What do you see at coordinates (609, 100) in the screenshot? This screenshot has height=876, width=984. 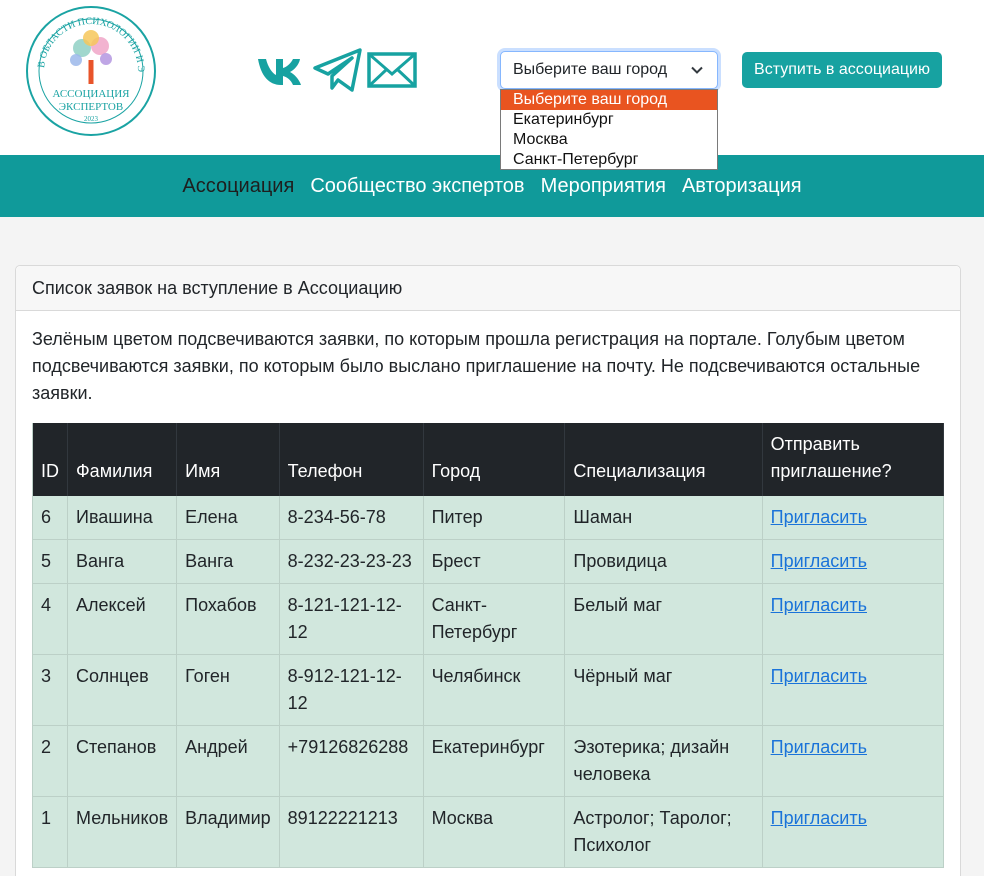 I see `city-option: Выберите ваш город` at bounding box center [609, 100].